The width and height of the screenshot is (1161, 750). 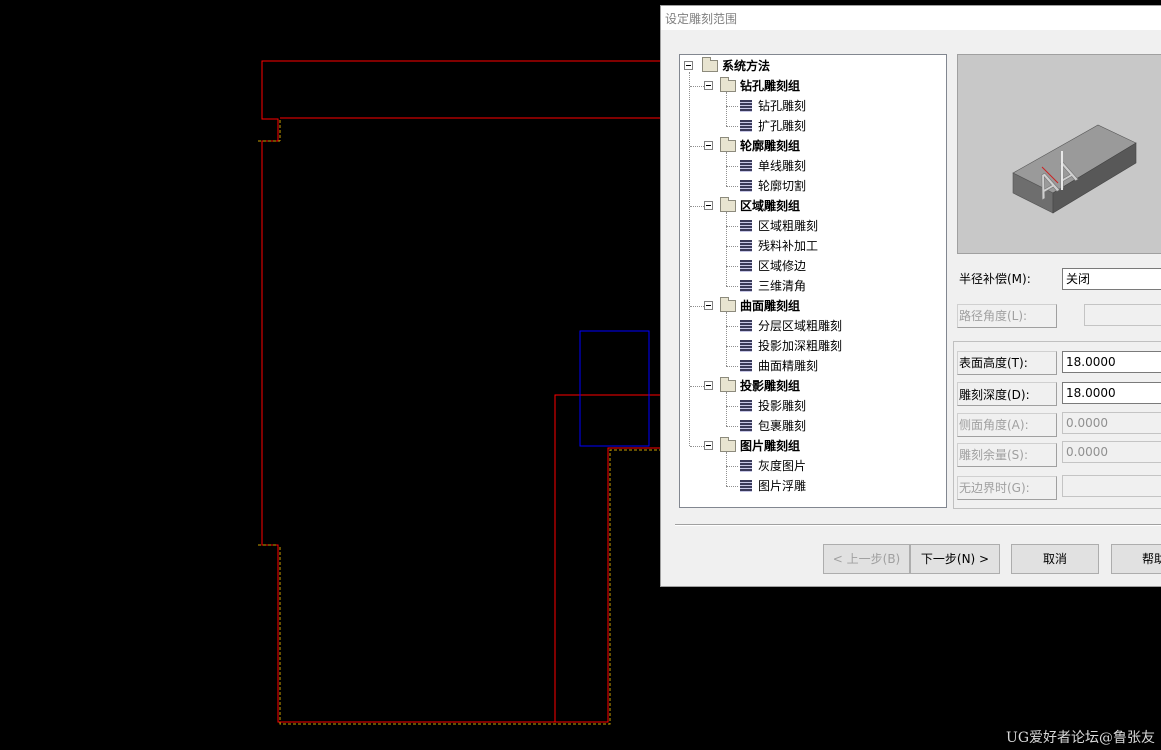 What do you see at coordinates (782, 486) in the screenshot?
I see `tree-leaf-label: 图片浮雕` at bounding box center [782, 486].